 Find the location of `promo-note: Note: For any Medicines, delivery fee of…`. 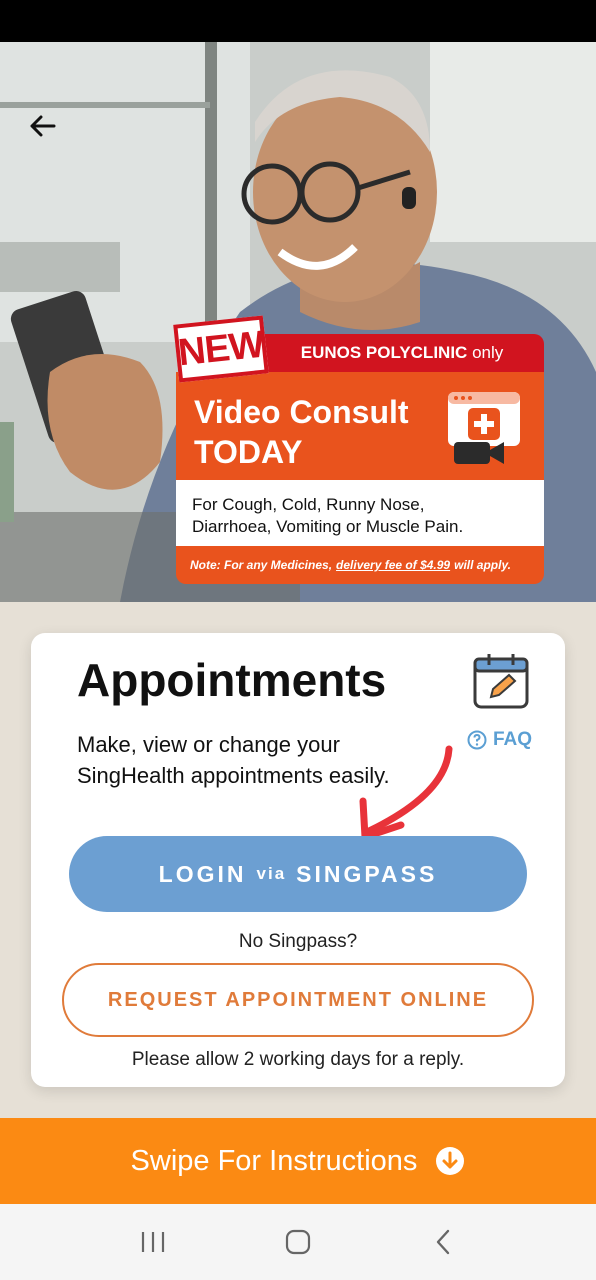

promo-note: Note: For any Medicines, delivery fee of… is located at coordinates (360, 565).